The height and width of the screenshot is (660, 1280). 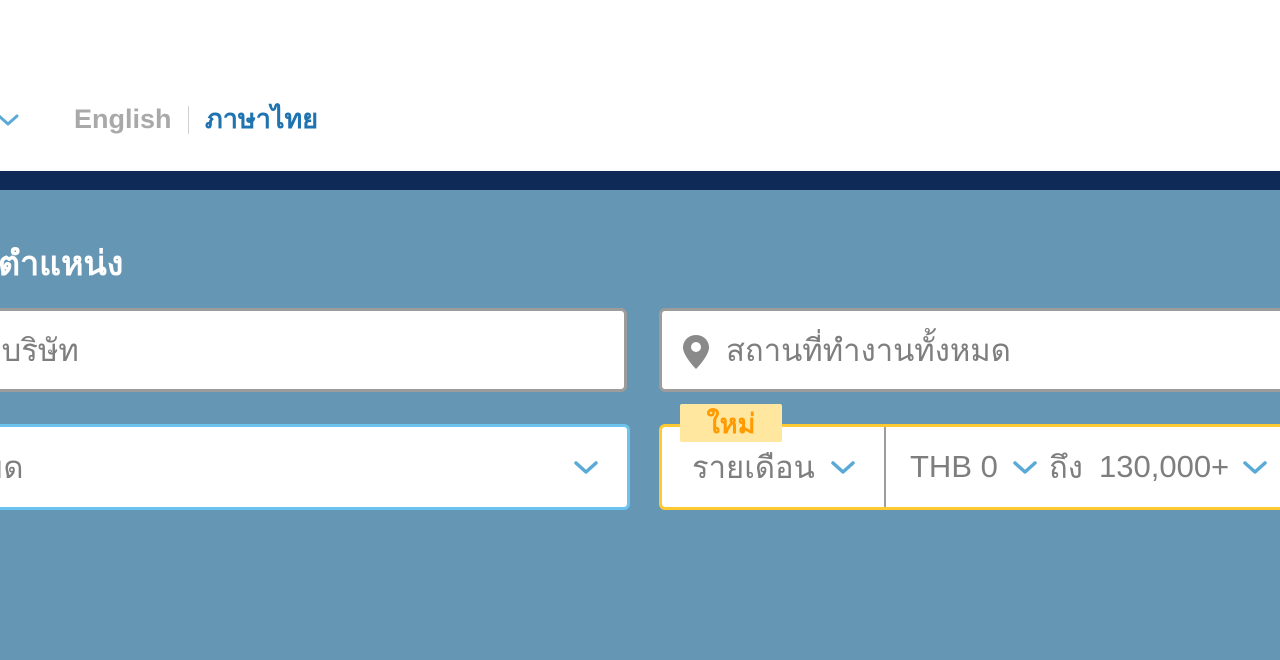 What do you see at coordinates (315, 467) in the screenshot?
I see `classification-select: มด` at bounding box center [315, 467].